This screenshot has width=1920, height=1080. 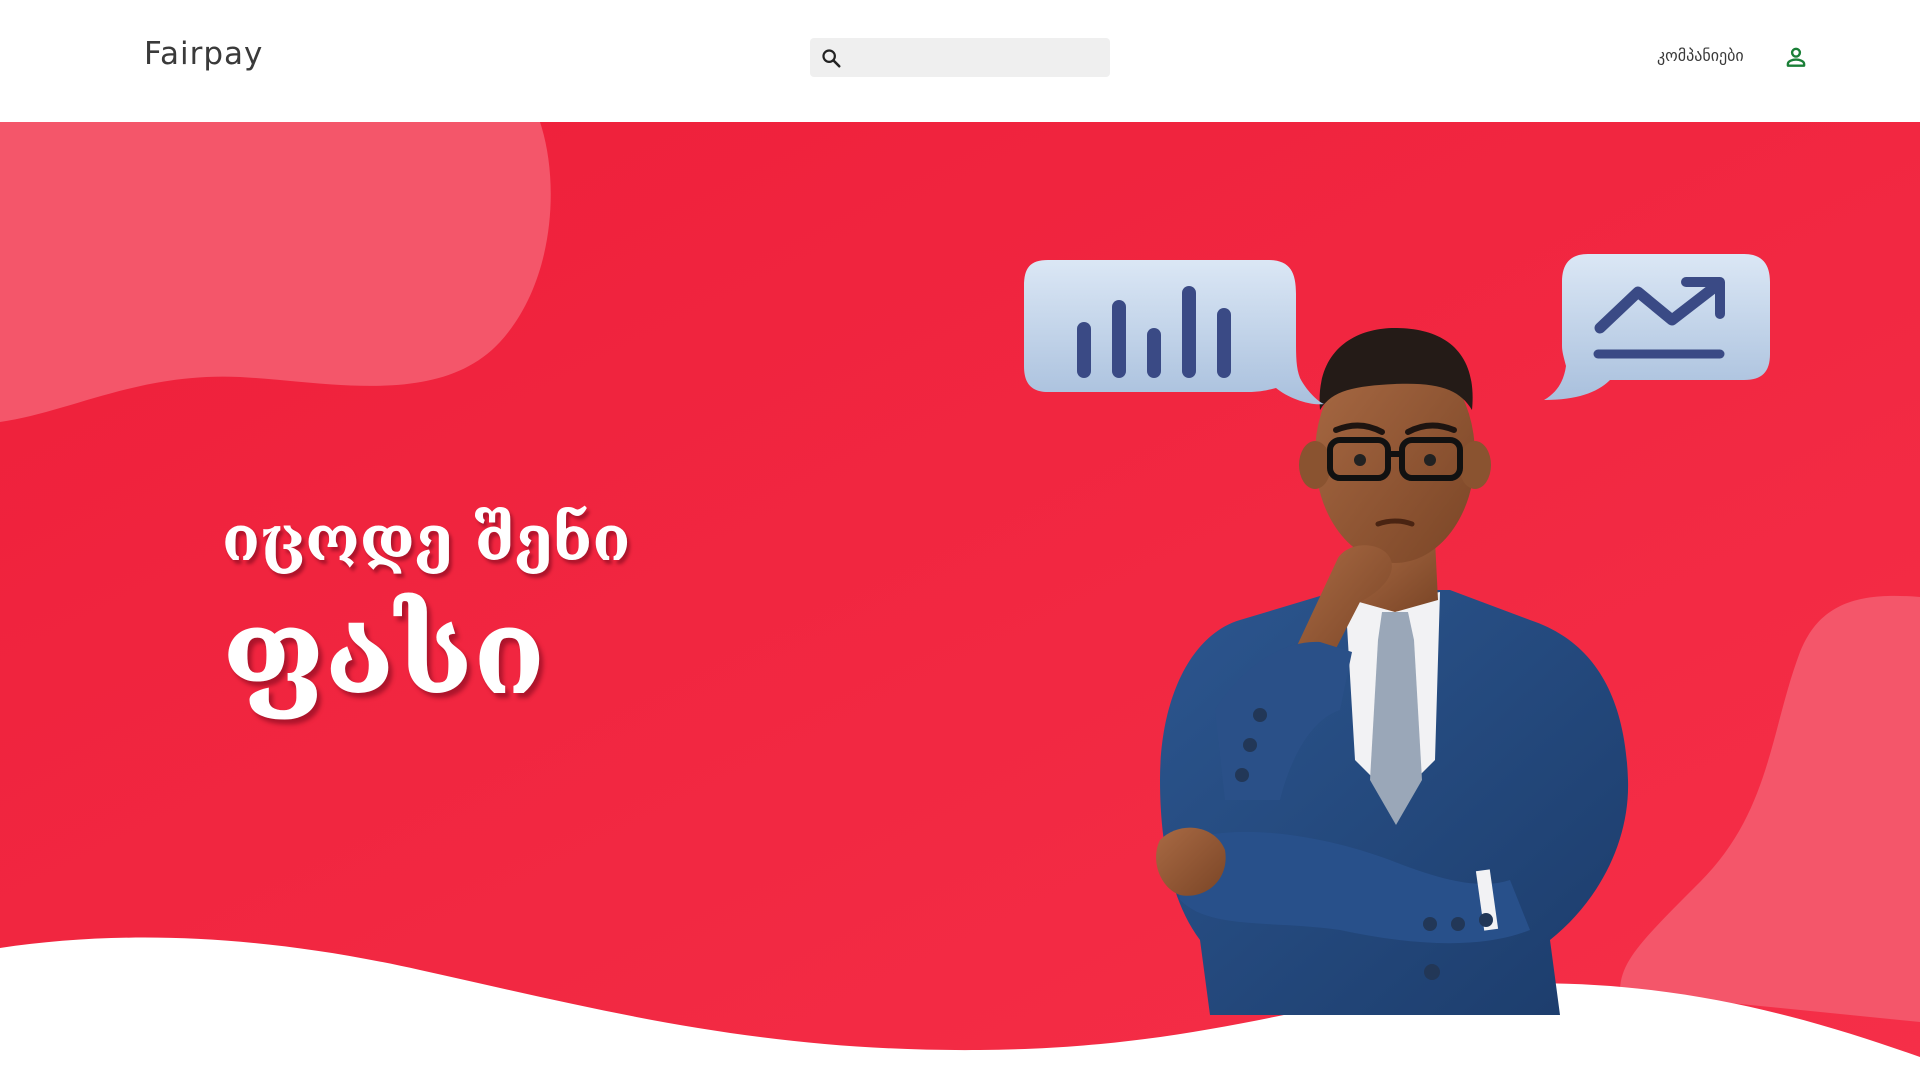 I want to click on hero-title-line2: ფასი, so click(x=384, y=651).